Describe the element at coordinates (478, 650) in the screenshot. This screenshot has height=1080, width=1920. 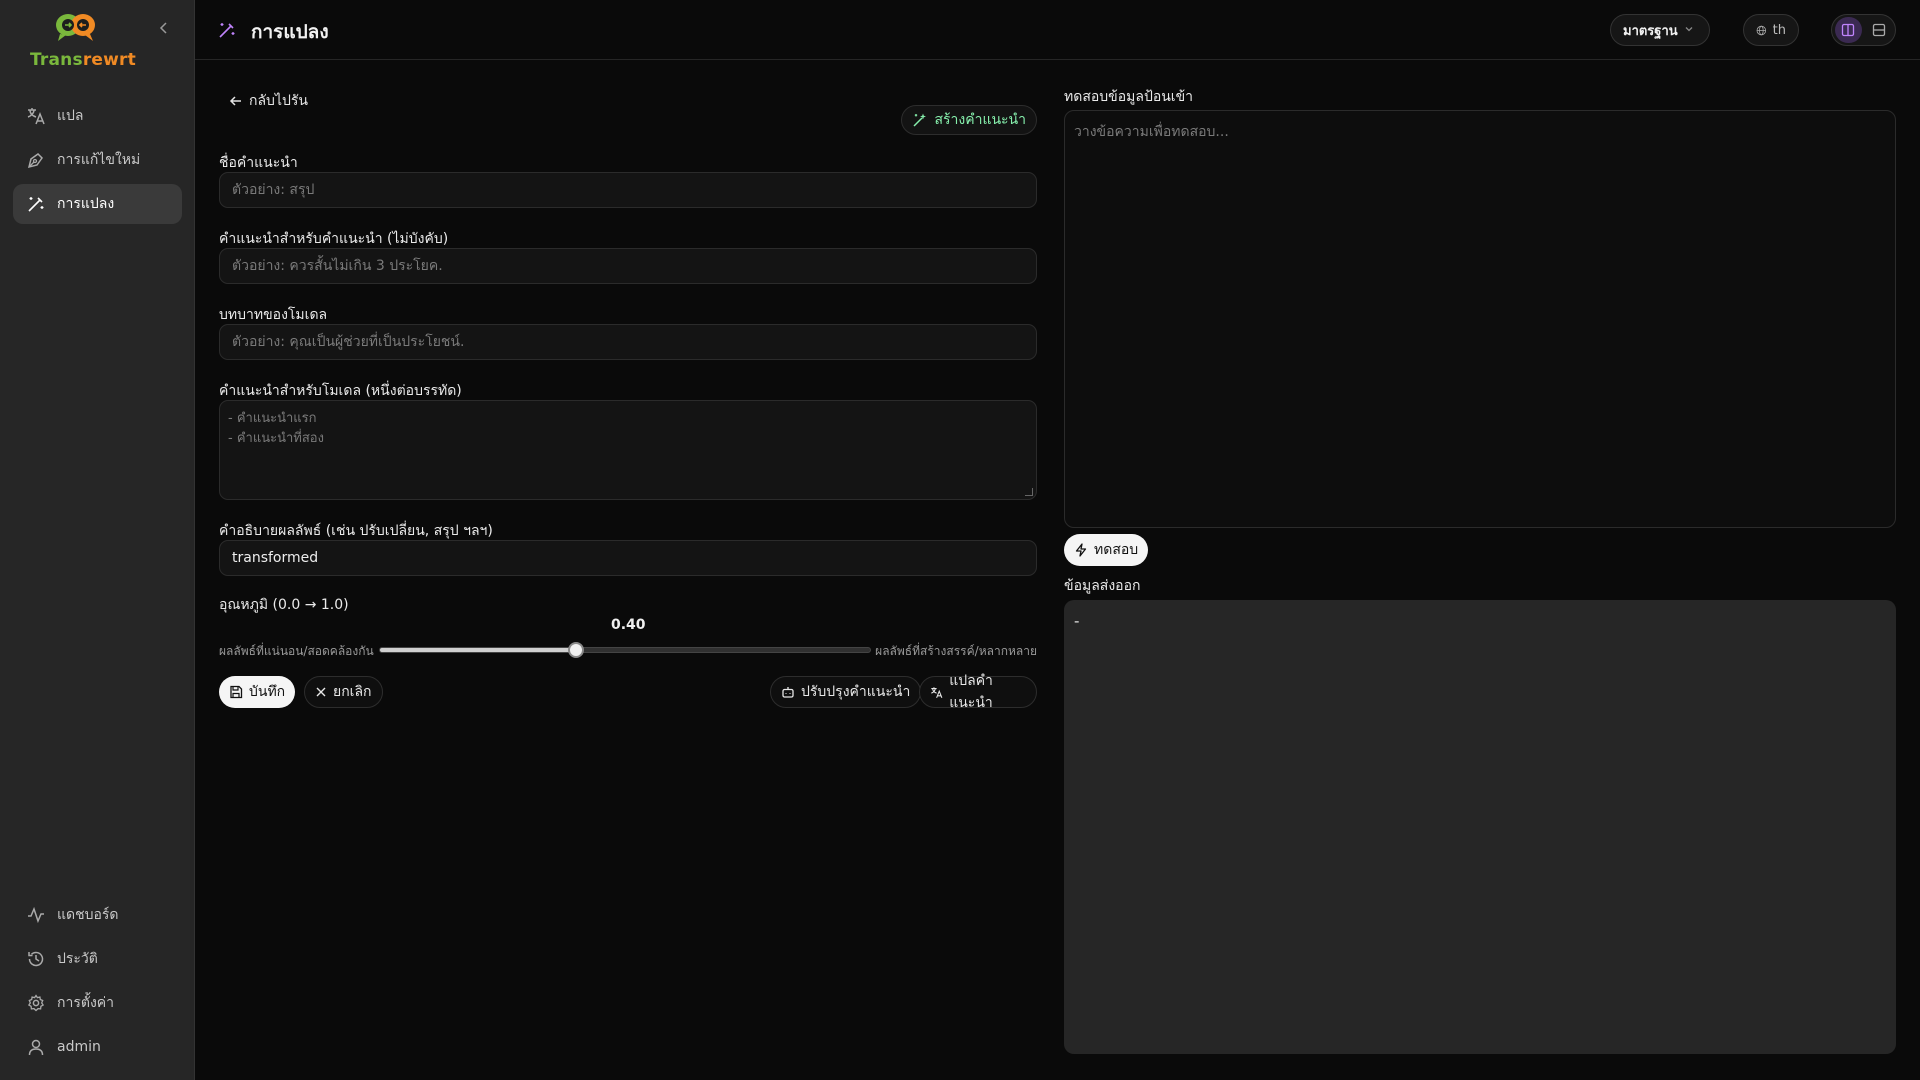
I see `slider-fill` at that location.